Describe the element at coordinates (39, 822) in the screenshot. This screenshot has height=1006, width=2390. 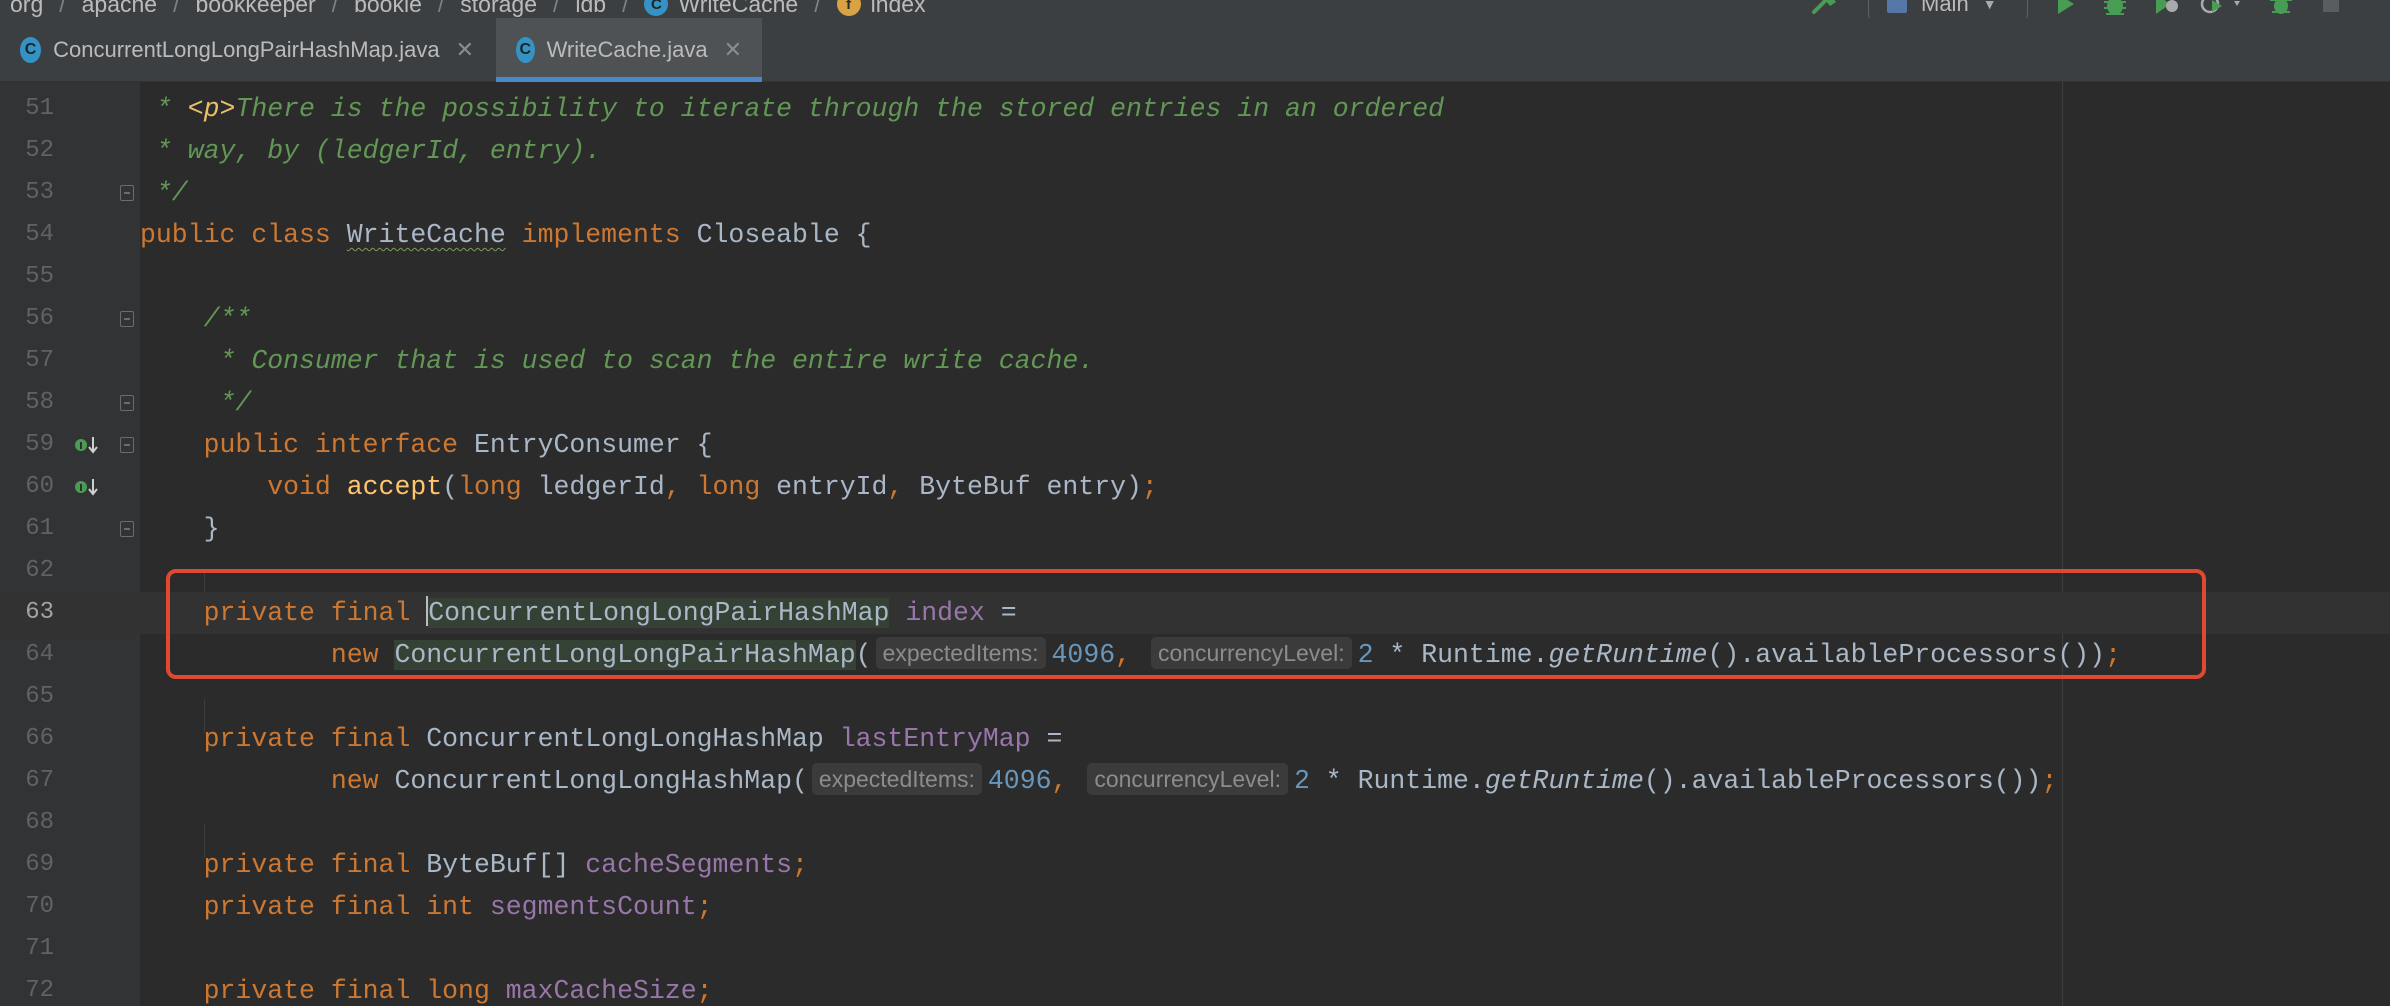
I see `line-number: 68` at that location.